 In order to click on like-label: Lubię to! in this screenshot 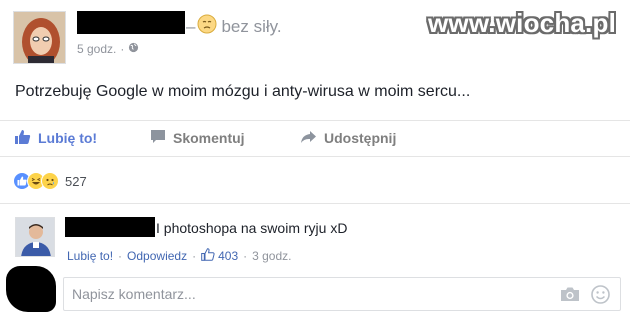, I will do `click(68, 138)`.